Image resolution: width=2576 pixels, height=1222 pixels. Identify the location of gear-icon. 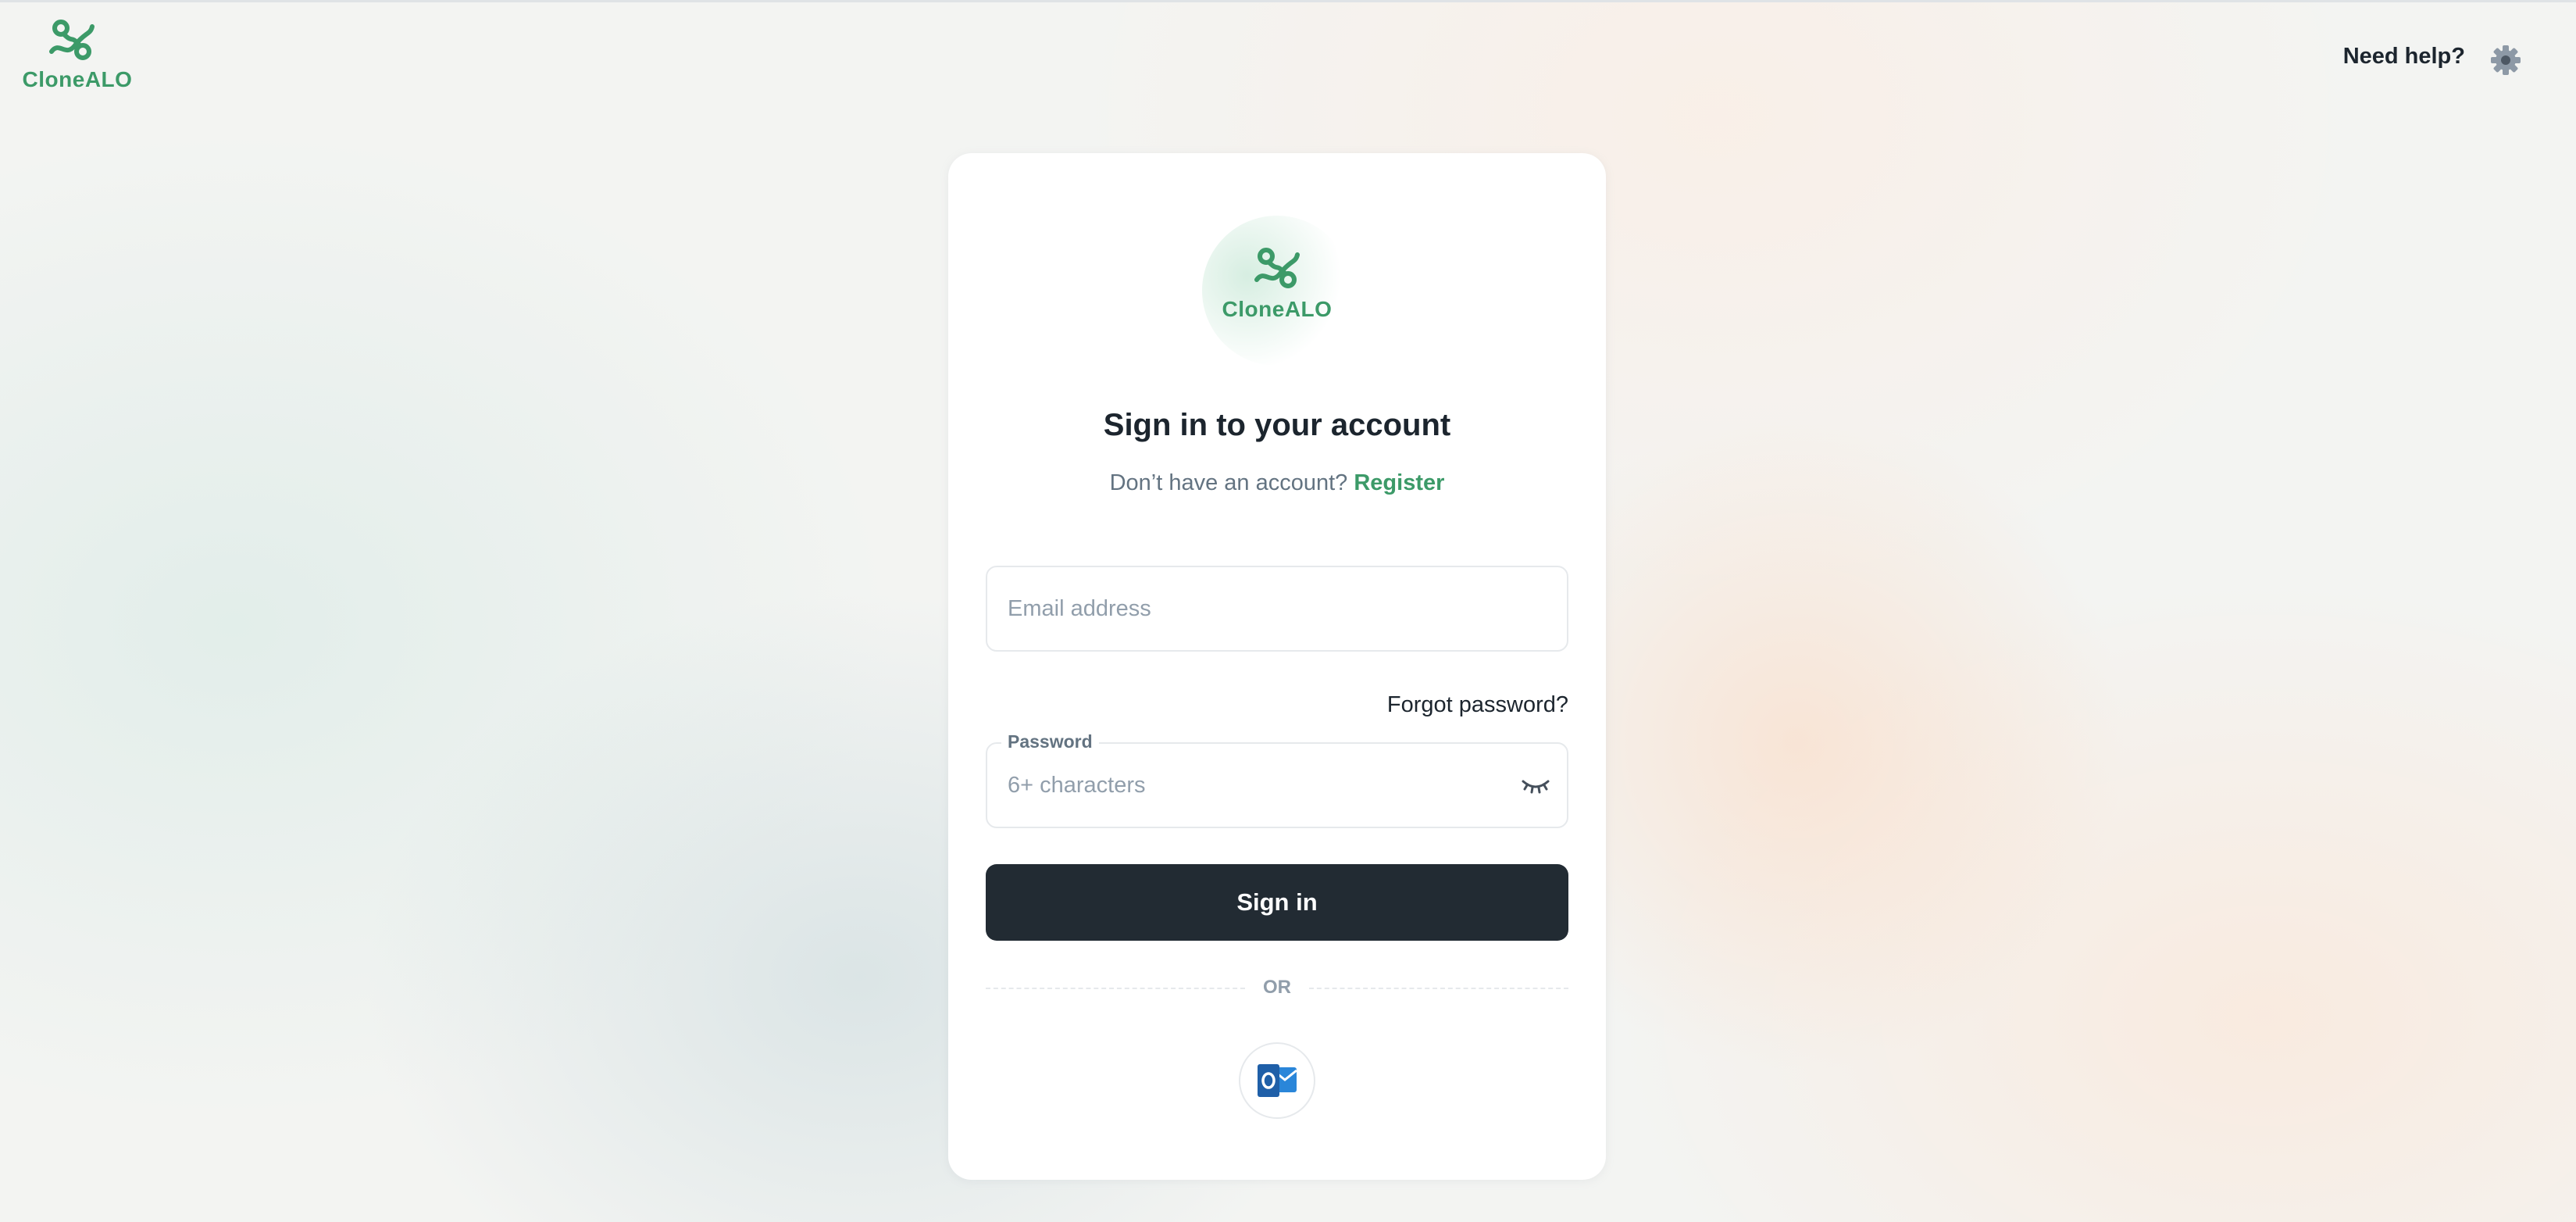
(2506, 60).